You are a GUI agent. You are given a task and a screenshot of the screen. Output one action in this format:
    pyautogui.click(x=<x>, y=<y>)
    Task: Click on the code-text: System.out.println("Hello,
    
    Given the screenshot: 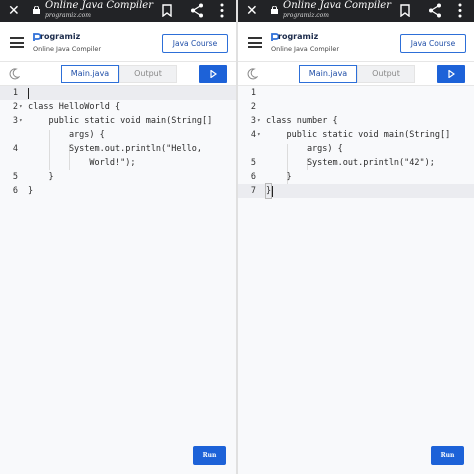 What is the action you would take?
    pyautogui.click(x=115, y=149)
    